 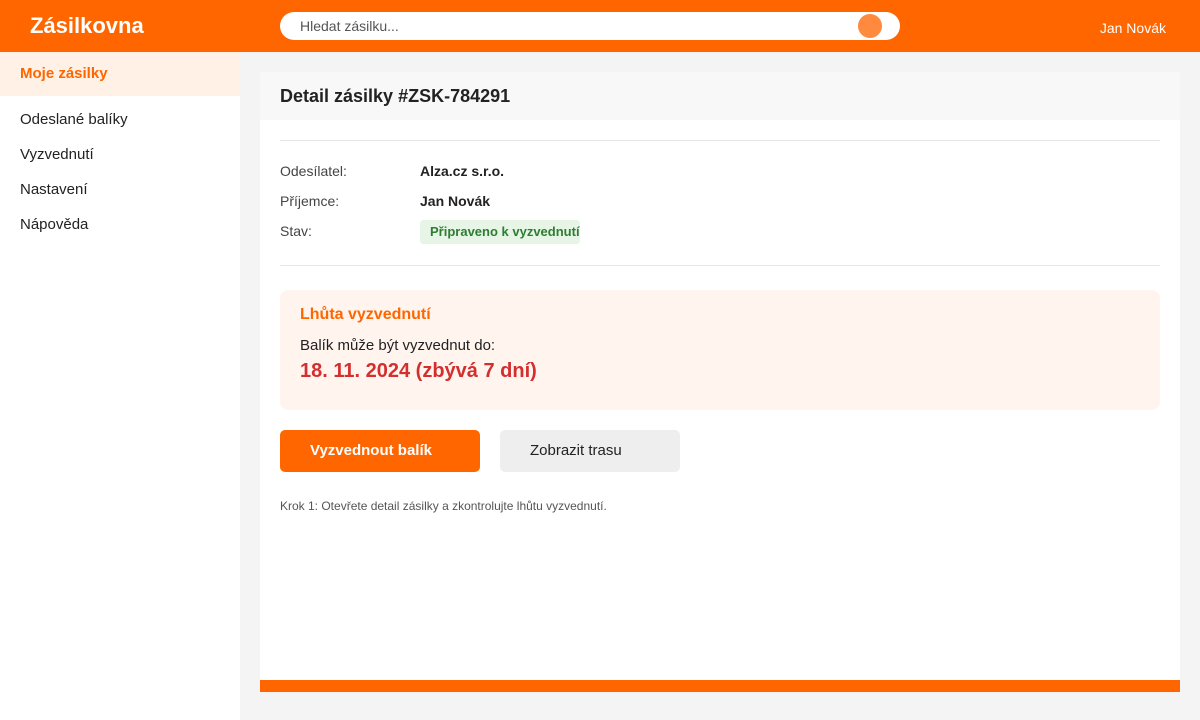 I want to click on deadline-text: Balík může být vyzvednut do:, so click(x=398, y=345).